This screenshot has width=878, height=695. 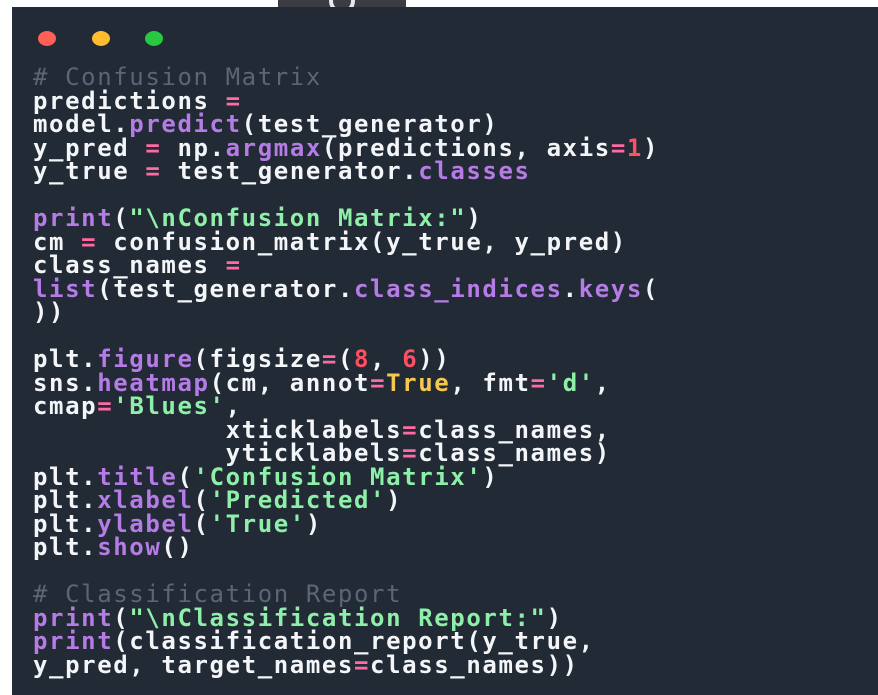 I want to click on code-token: True, so click(x=418, y=382).